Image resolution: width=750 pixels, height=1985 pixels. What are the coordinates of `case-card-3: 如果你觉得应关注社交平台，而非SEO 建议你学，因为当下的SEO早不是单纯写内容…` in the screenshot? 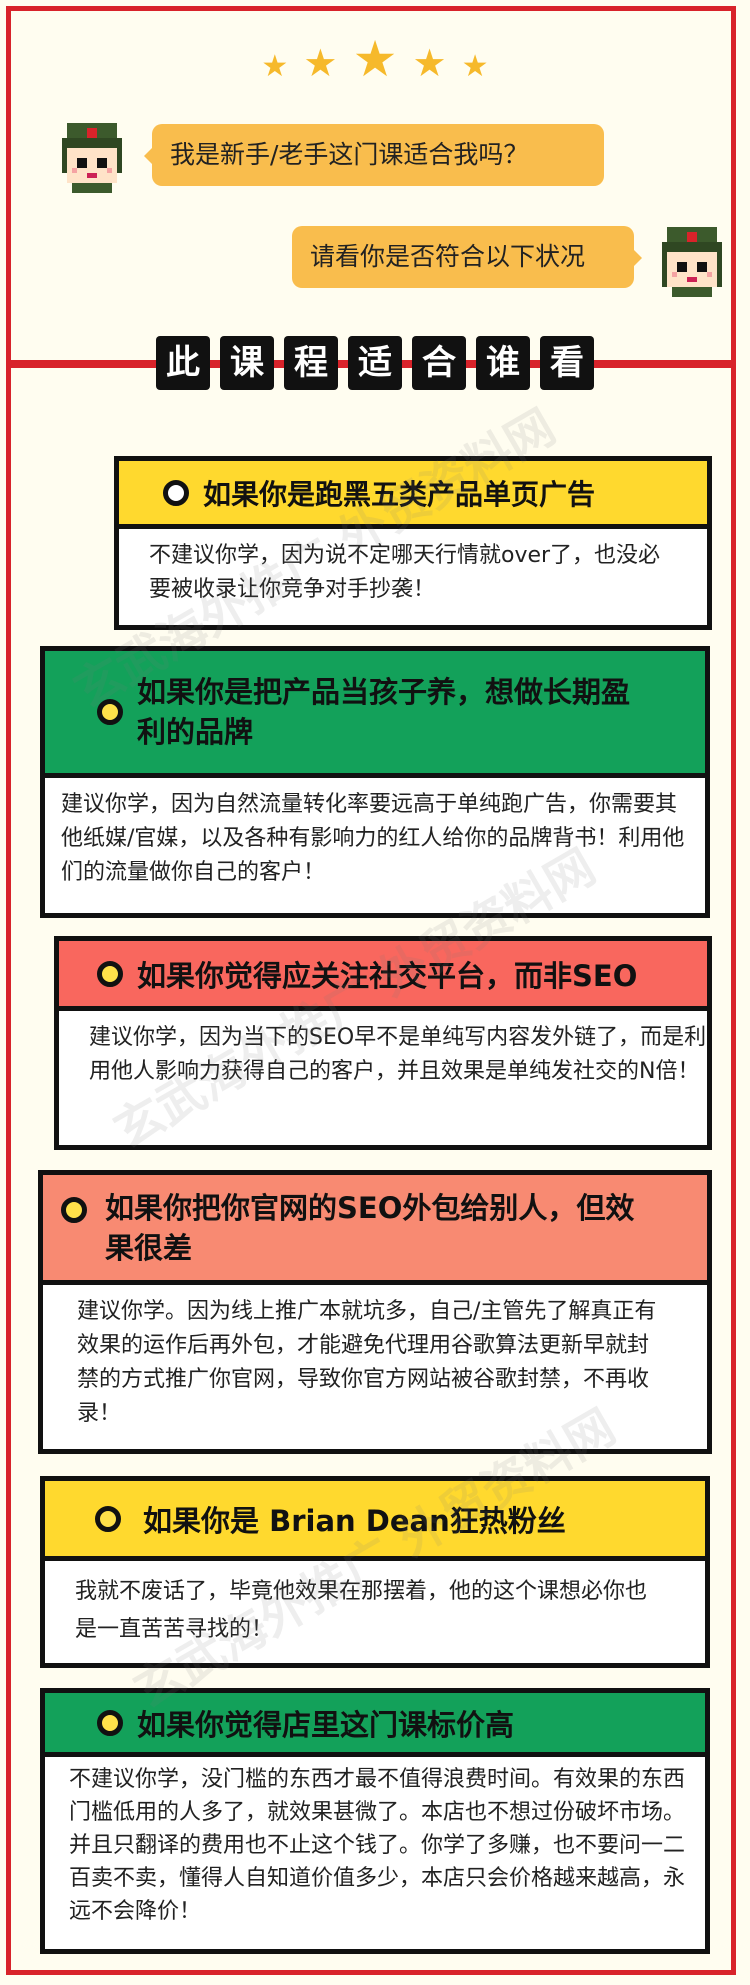 It's located at (383, 1043).